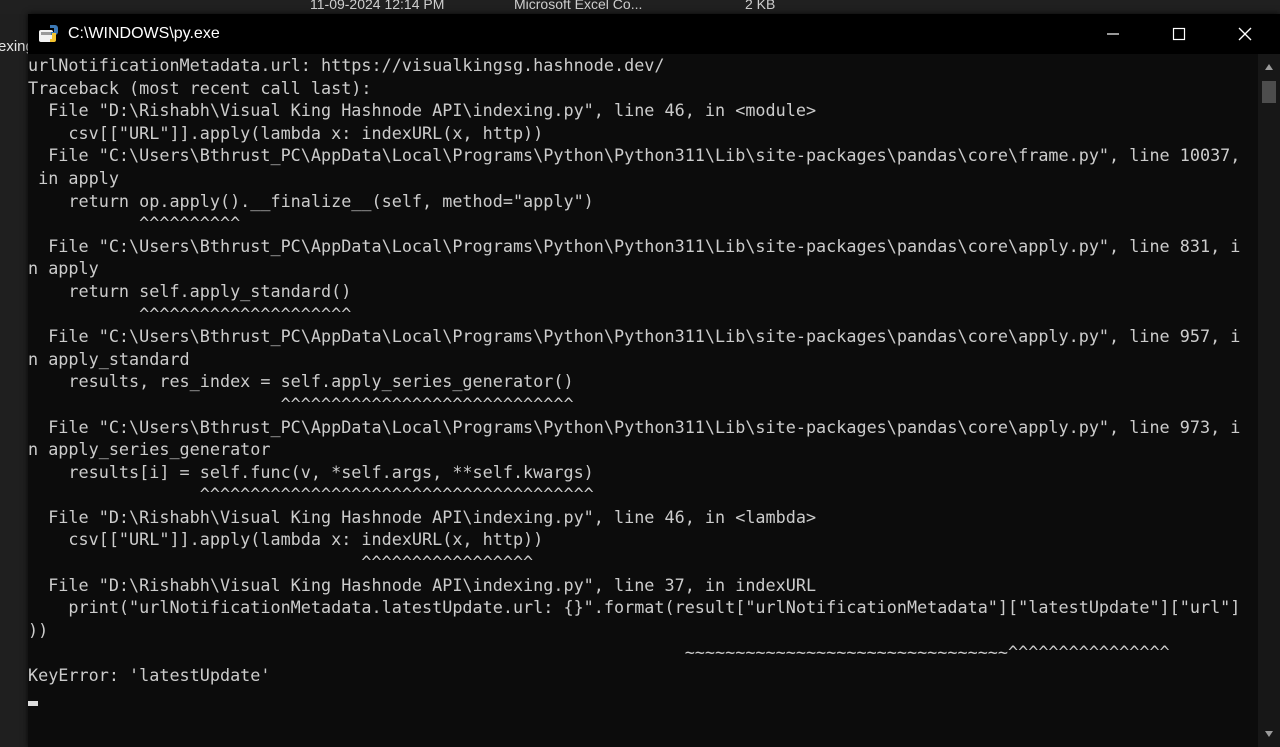  Describe the element at coordinates (281, 562) in the screenshot. I see `console-line: ^^^^^^^^^^^^^^^^^` at that location.